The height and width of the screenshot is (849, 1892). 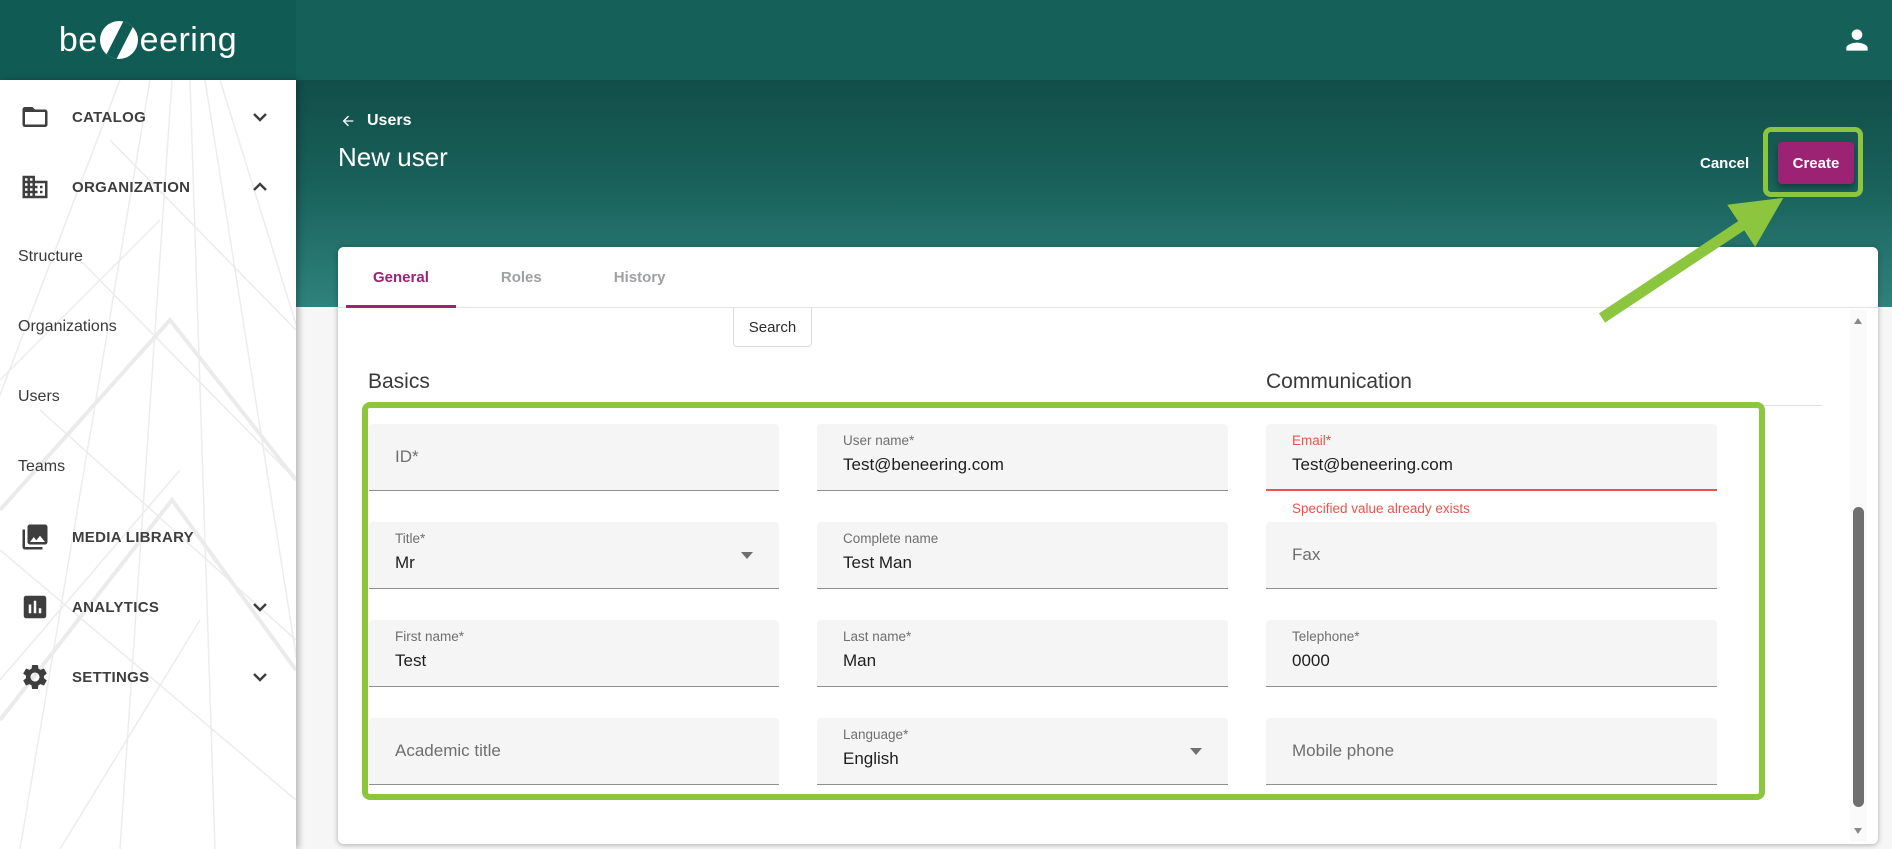 What do you see at coordinates (1491, 457) in the screenshot?
I see `email-field: Email* Test@beneering.com` at bounding box center [1491, 457].